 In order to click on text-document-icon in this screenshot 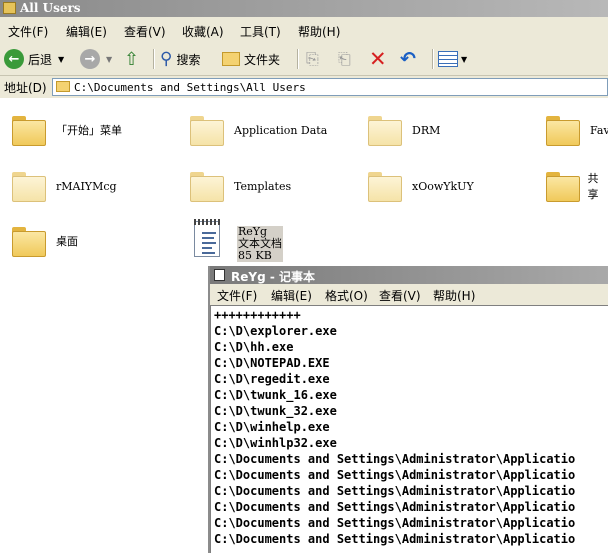, I will do `click(207, 239)`.